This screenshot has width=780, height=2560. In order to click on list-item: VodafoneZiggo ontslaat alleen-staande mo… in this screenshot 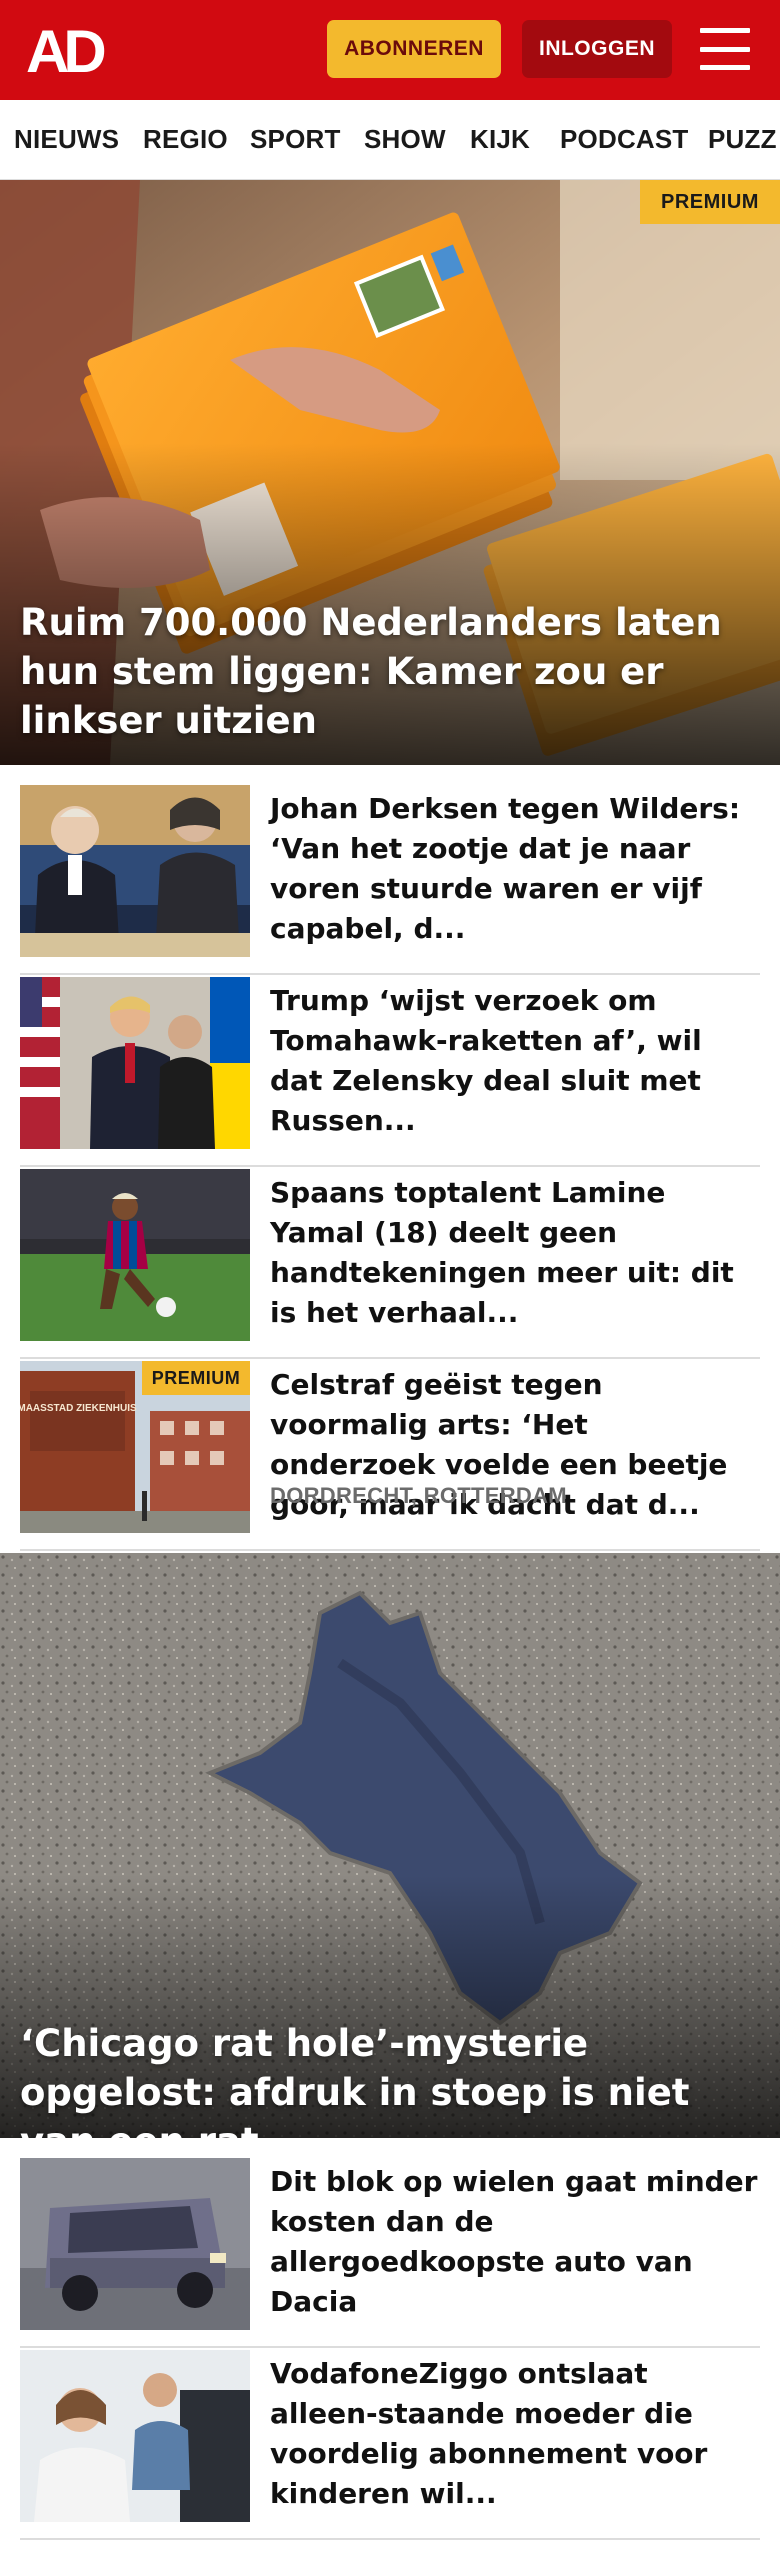, I will do `click(390, 2445)`.